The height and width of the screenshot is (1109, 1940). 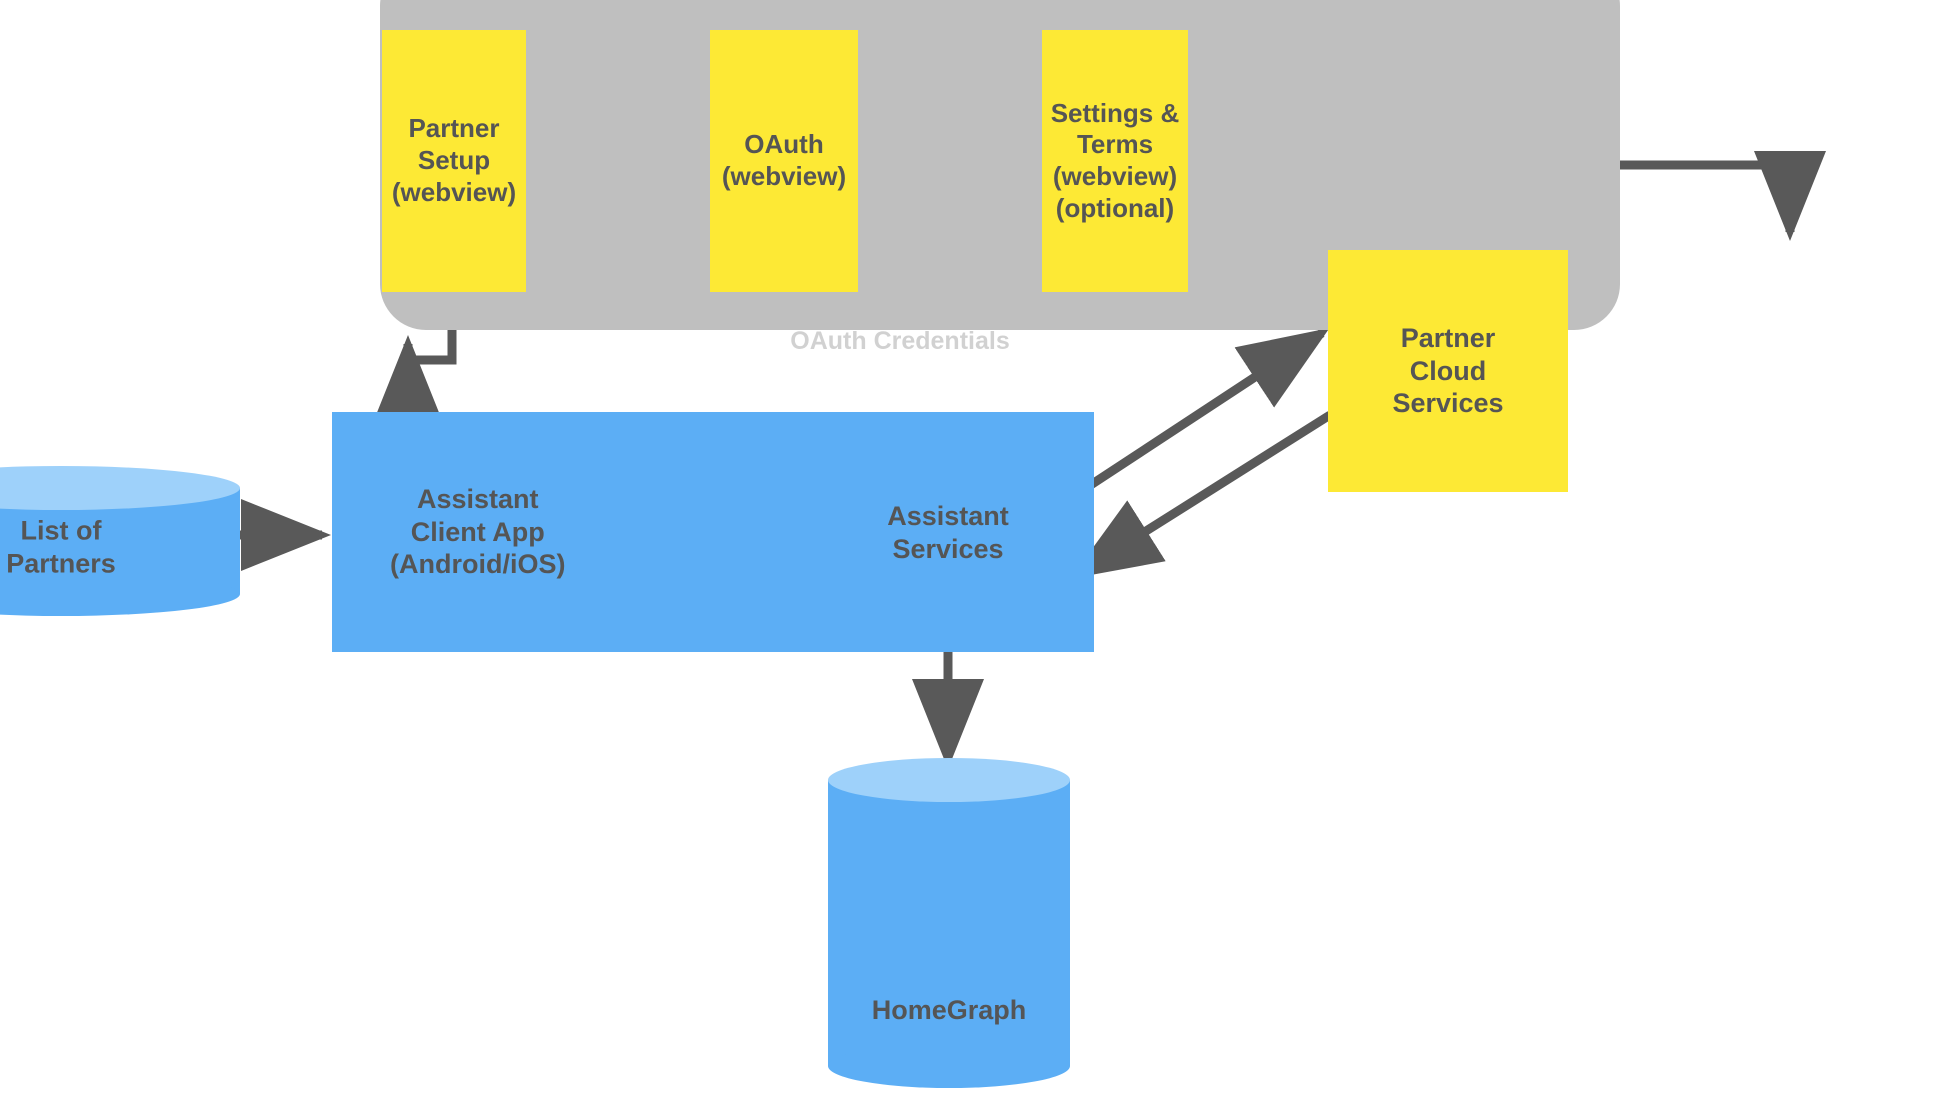 I want to click on cylinder-top-ellipse, so click(x=949, y=780).